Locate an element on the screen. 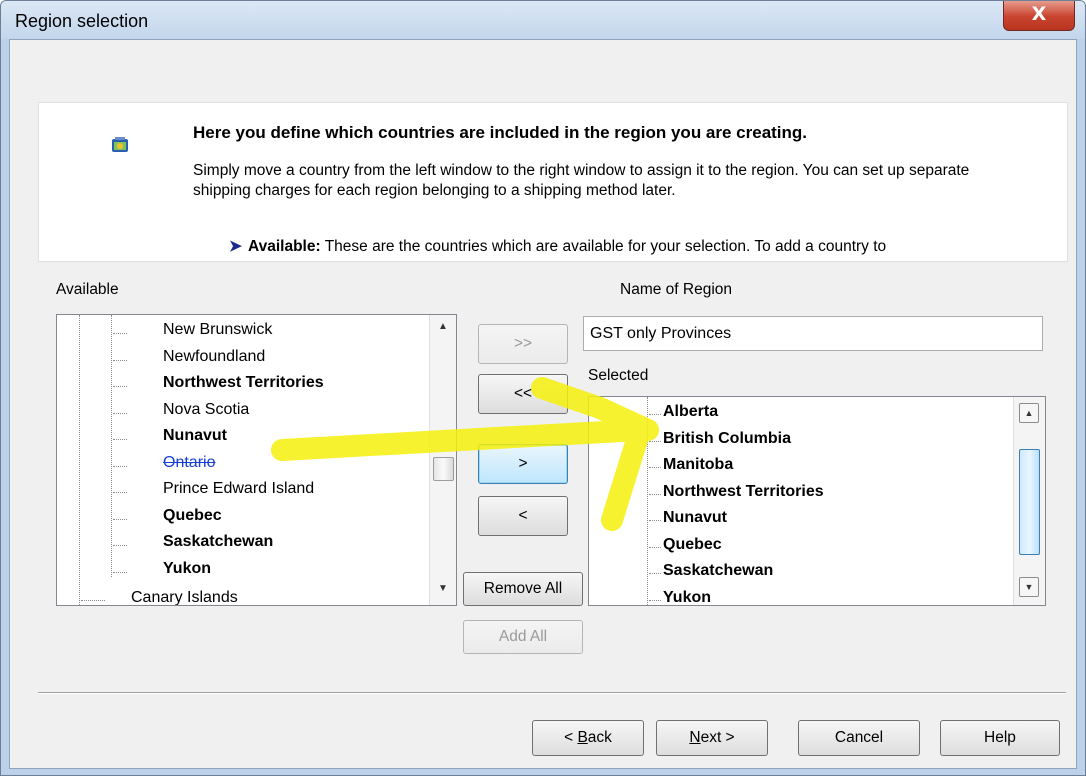  list-item: Northwest Territories is located at coordinates (243, 383).